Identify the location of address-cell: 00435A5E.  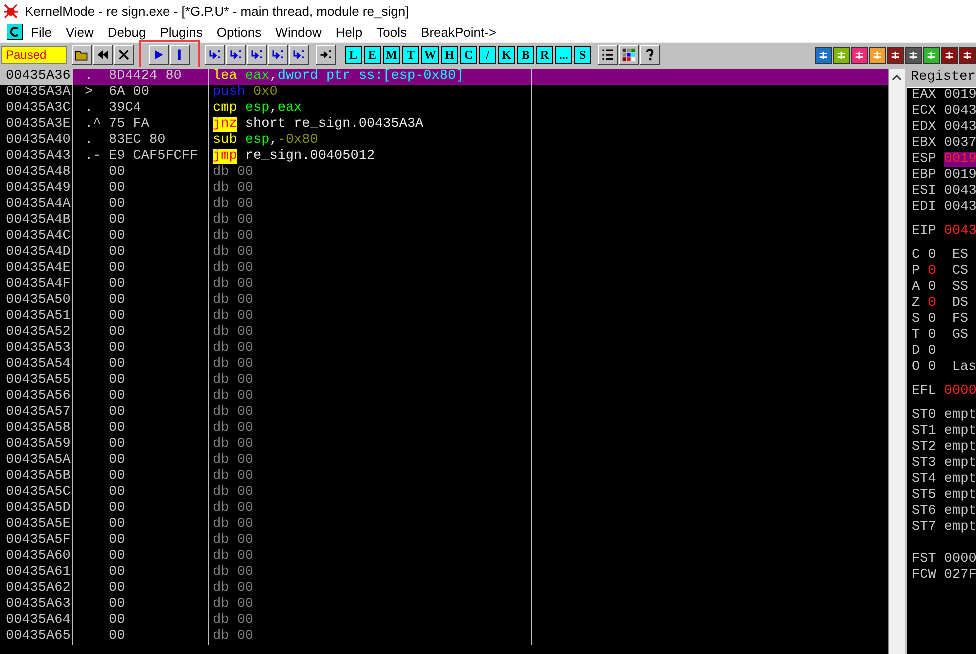
(36, 525).